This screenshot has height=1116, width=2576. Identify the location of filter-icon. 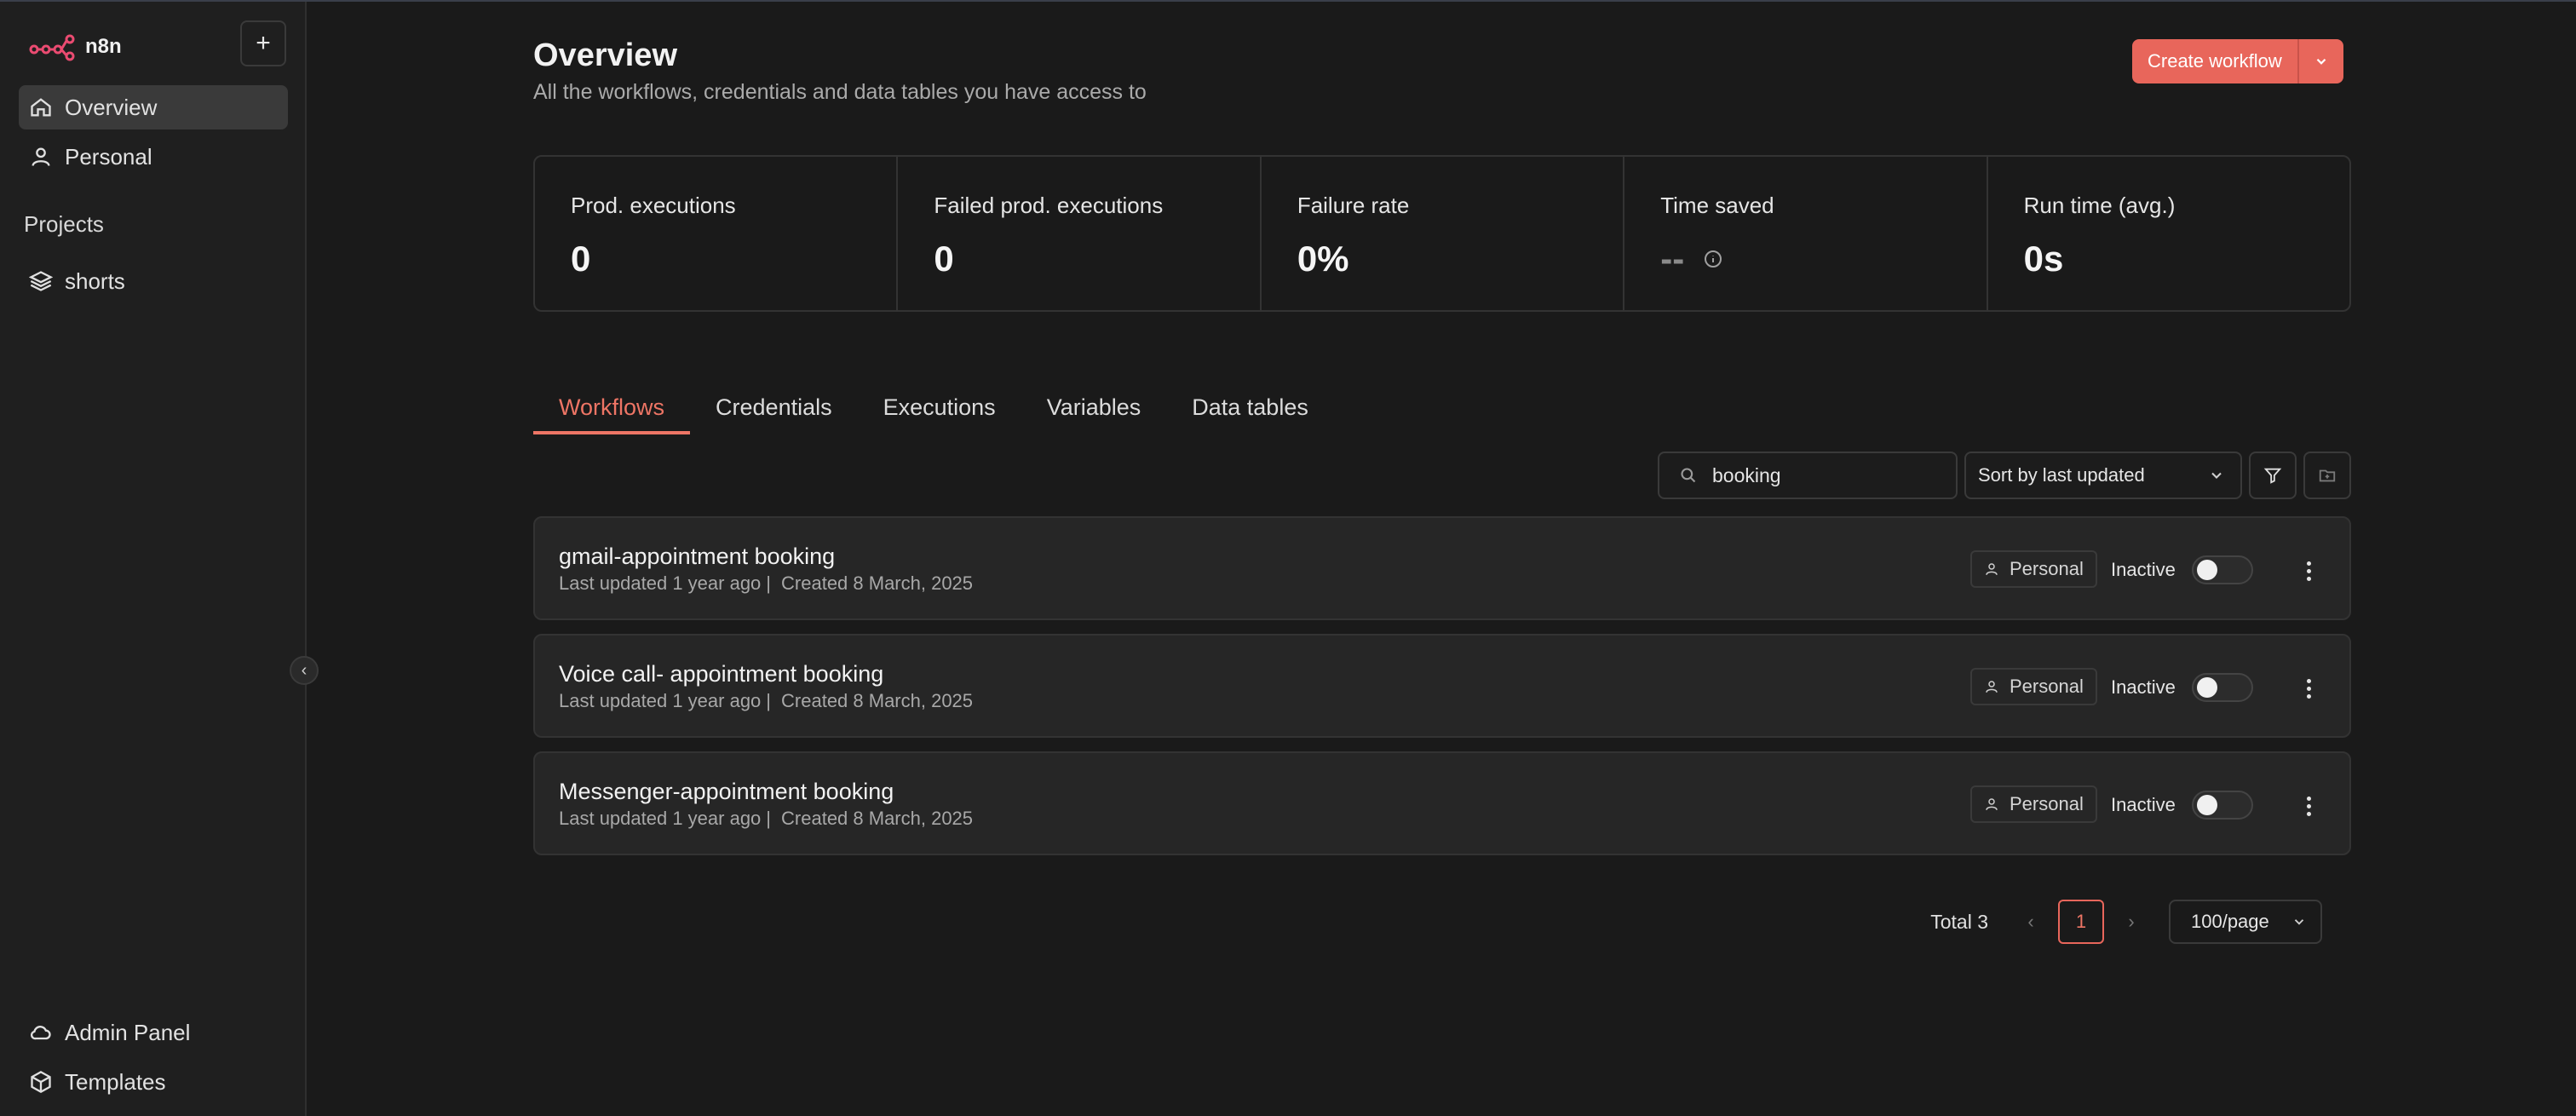
(2272, 476).